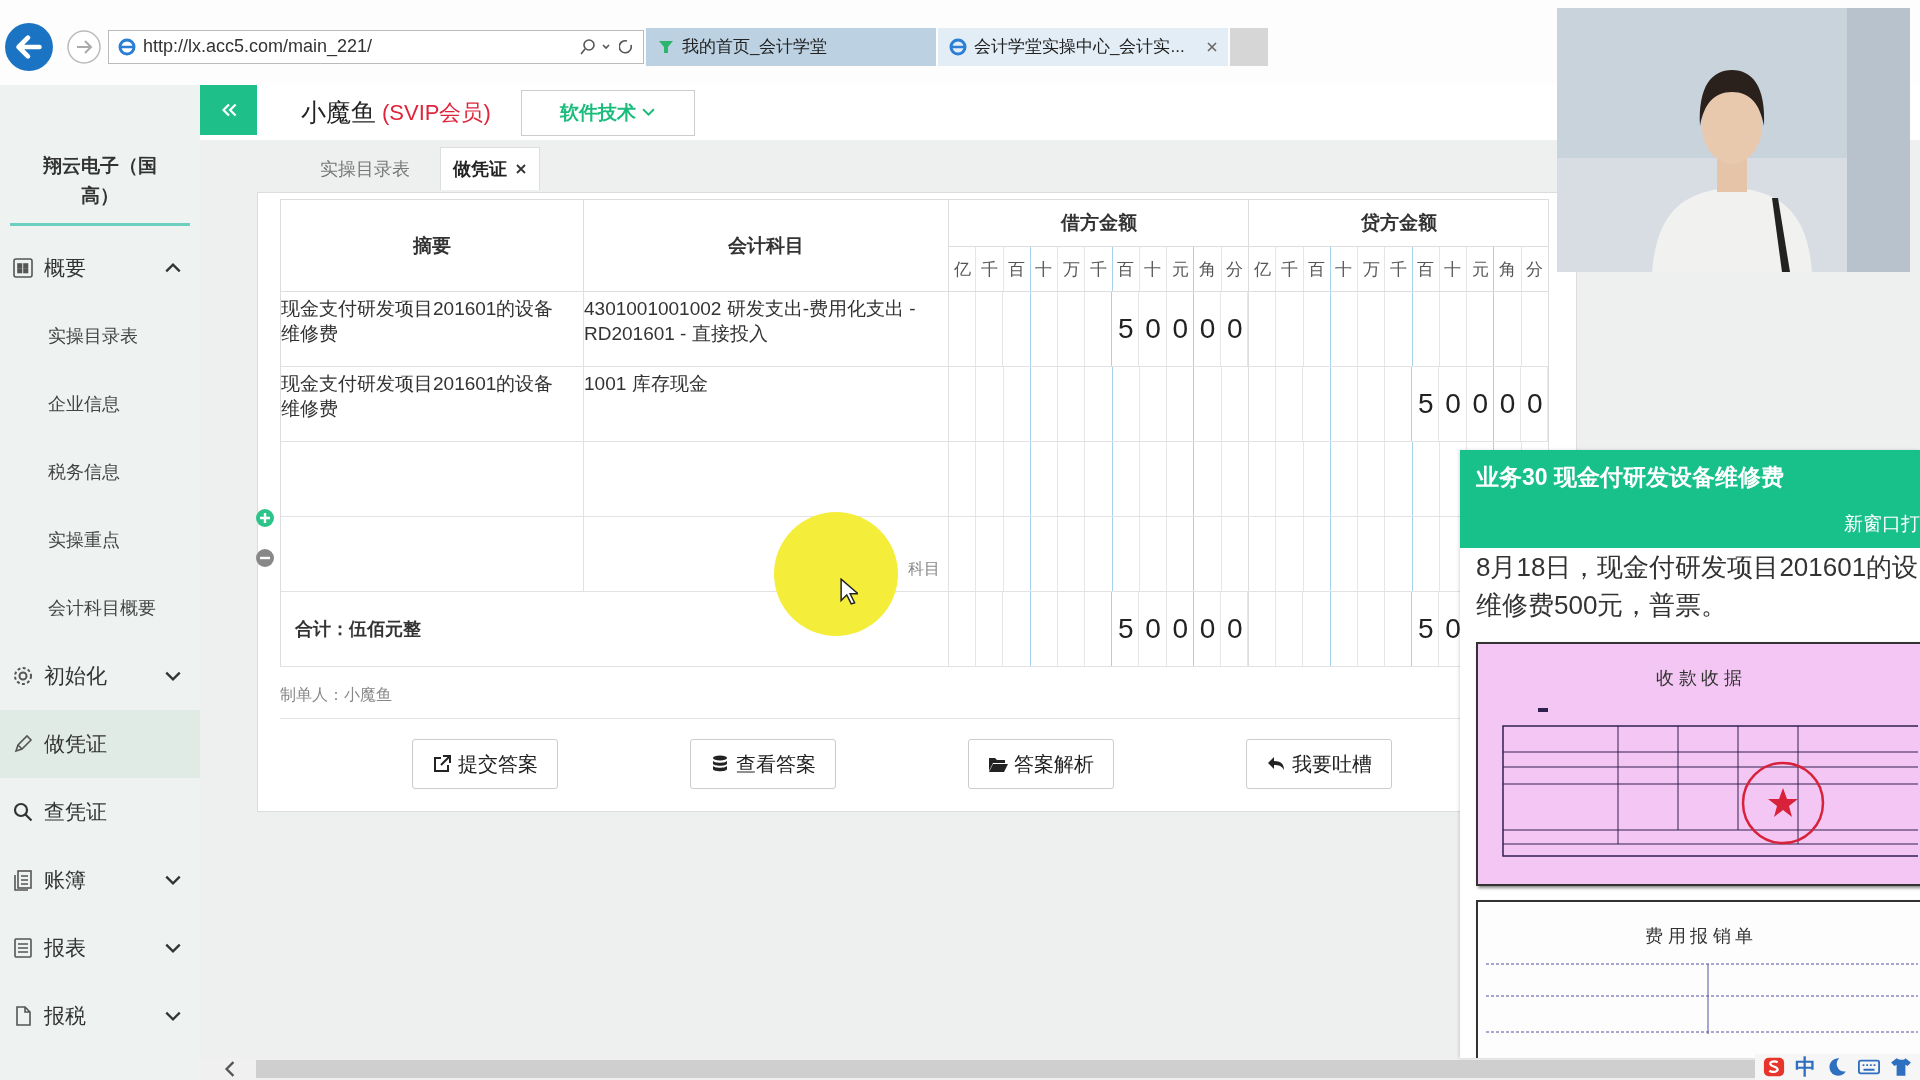 The width and height of the screenshot is (1920, 1080). Describe the element at coordinates (649, 112) in the screenshot. I see `caret-icon` at that location.